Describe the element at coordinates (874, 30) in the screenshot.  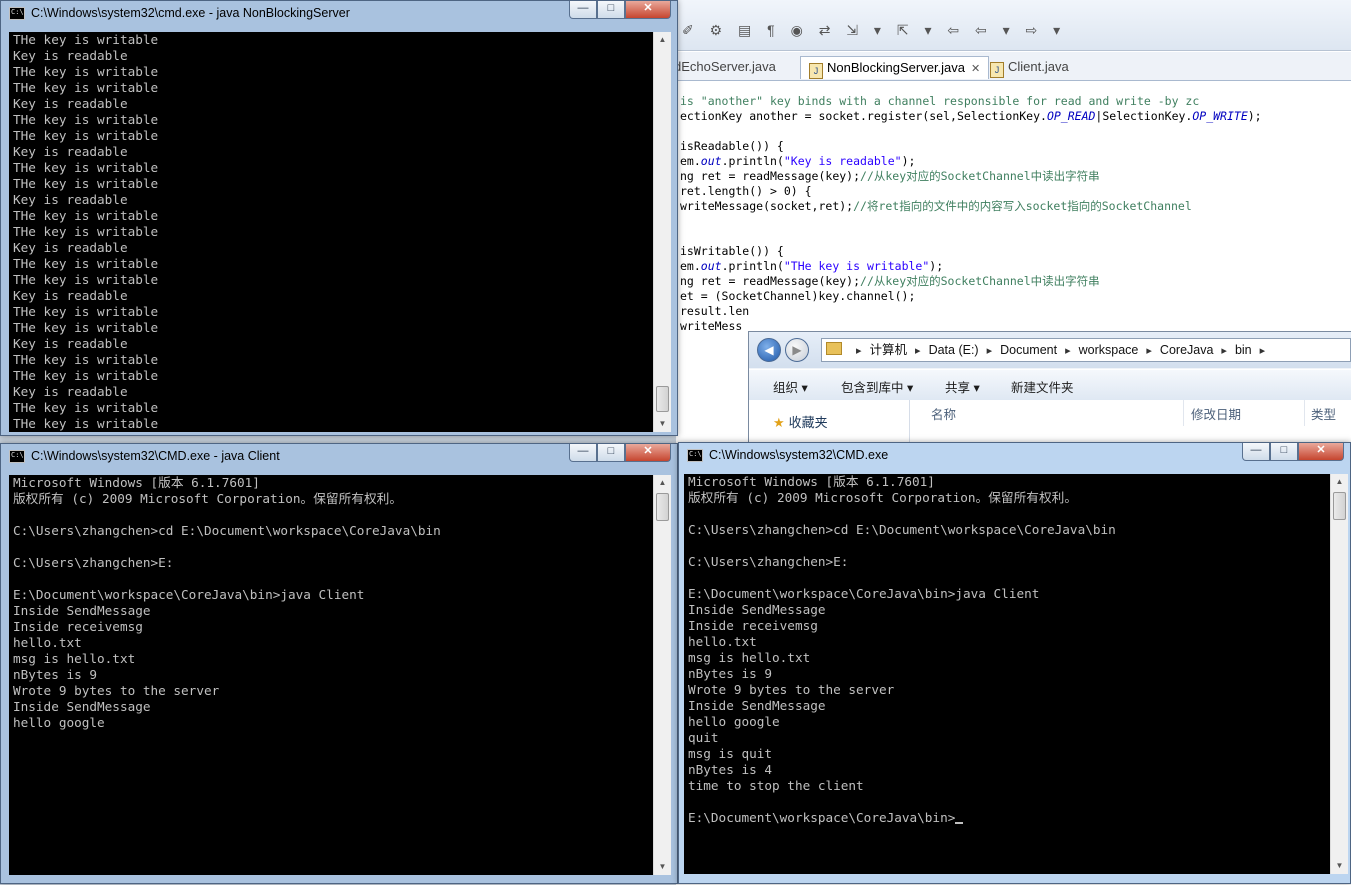
I see `toolbar-icons: ✐ ⚙ ▤ ¶ ◉ ⇄ ⇲ ▾ ⇱ ▾ ⇦ ⇦ ▾ ⇨ ▾` at that location.